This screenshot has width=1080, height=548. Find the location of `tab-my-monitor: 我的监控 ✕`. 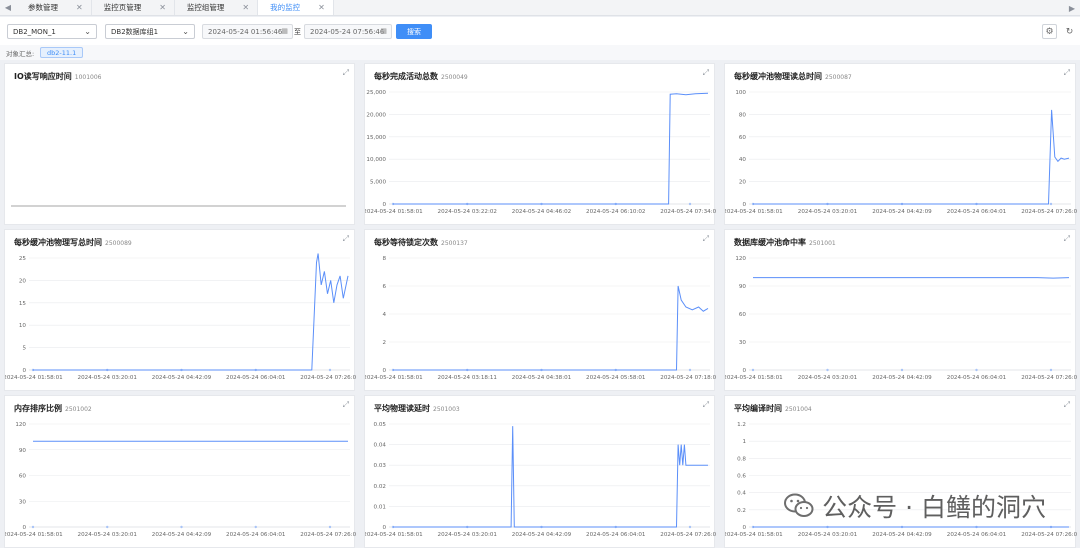

tab-my-monitor: 我的监控 ✕ is located at coordinates (296, 7).